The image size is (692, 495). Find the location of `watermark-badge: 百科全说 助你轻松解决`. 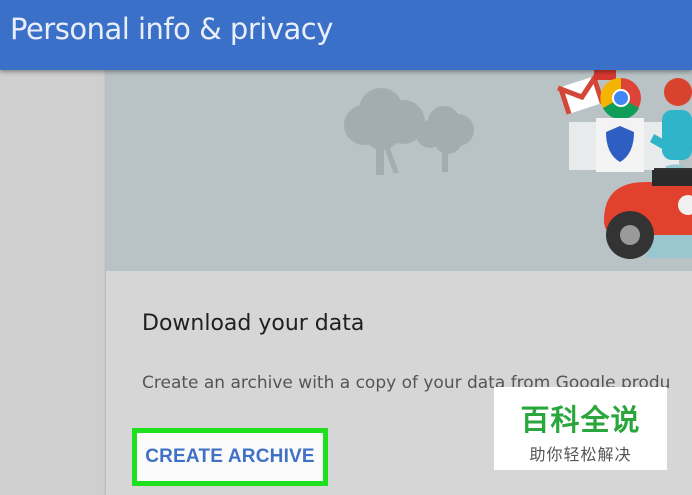

watermark-badge: 百科全说 助你轻松解决 is located at coordinates (580, 428).